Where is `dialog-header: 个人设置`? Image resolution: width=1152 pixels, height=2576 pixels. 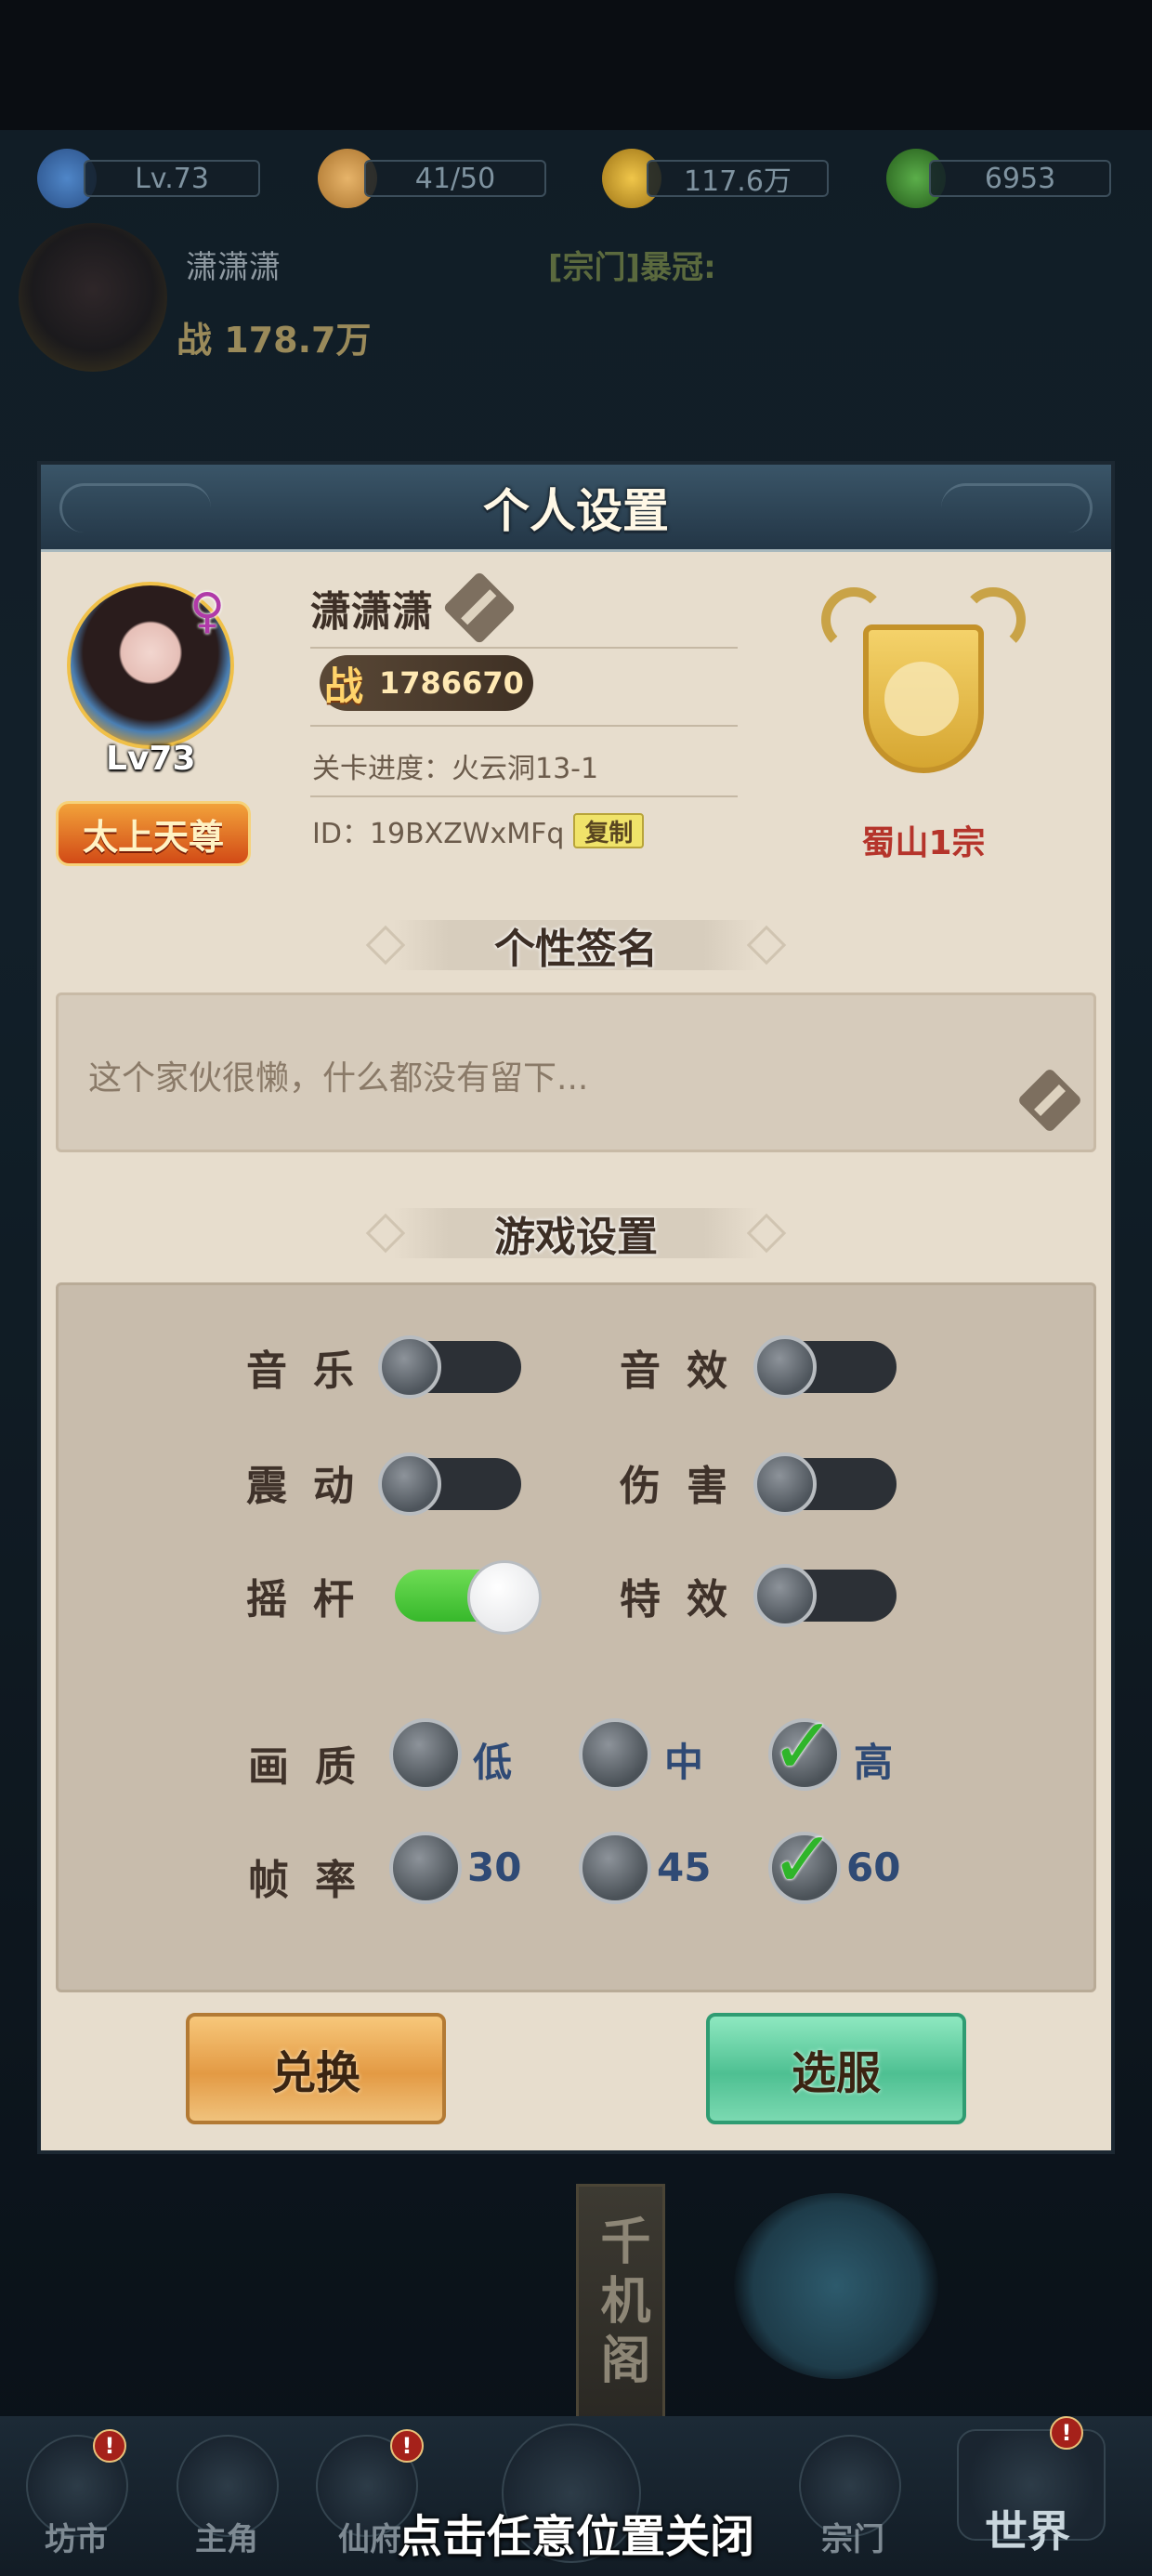
dialog-header: 个人设置 is located at coordinates (576, 508).